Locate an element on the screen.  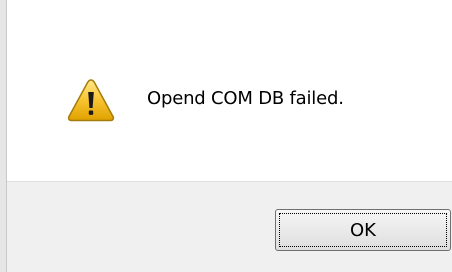
ok-button-label: OK is located at coordinates (363, 230).